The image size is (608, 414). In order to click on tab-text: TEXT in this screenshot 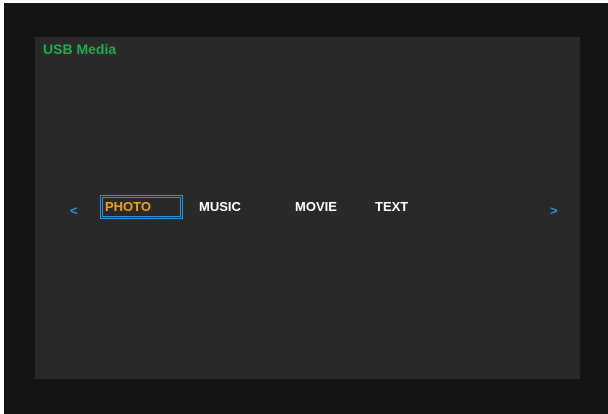, I will do `click(391, 207)`.